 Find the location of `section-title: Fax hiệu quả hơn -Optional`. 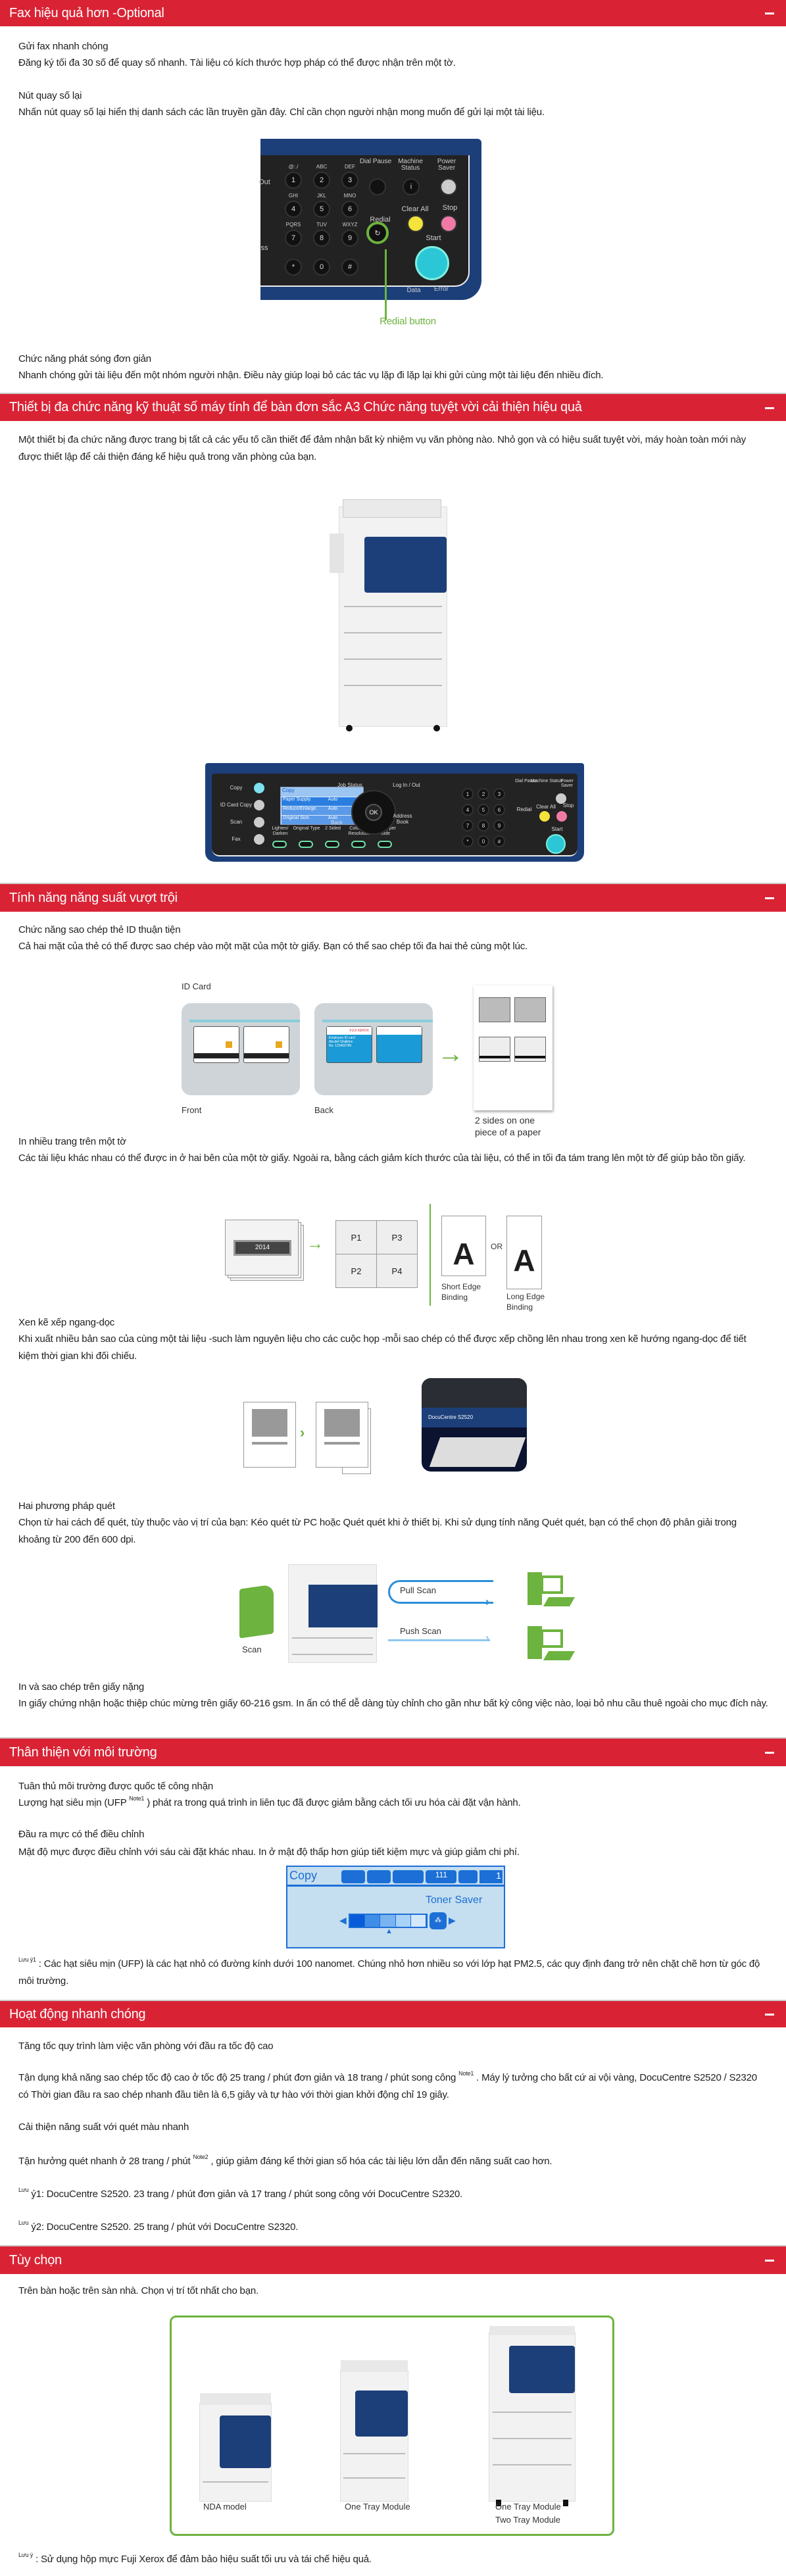

section-title: Fax hiệu quả hơn -Optional is located at coordinates (86, 12).